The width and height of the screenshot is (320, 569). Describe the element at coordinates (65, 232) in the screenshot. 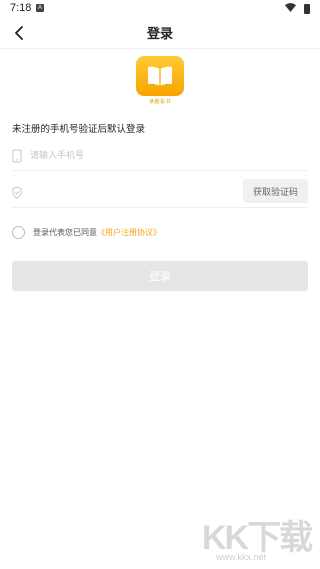

I see `agreement-text: 登录代表您已同意` at that location.